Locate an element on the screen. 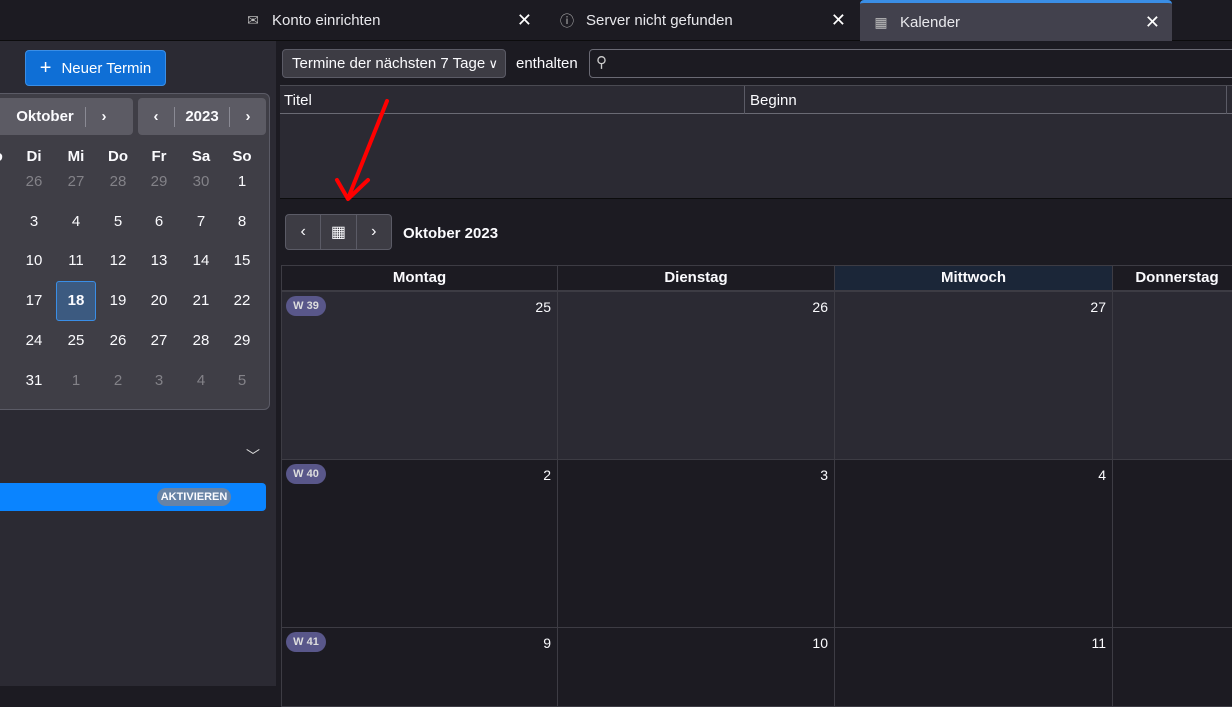  day-cell: 19 is located at coordinates (118, 300).